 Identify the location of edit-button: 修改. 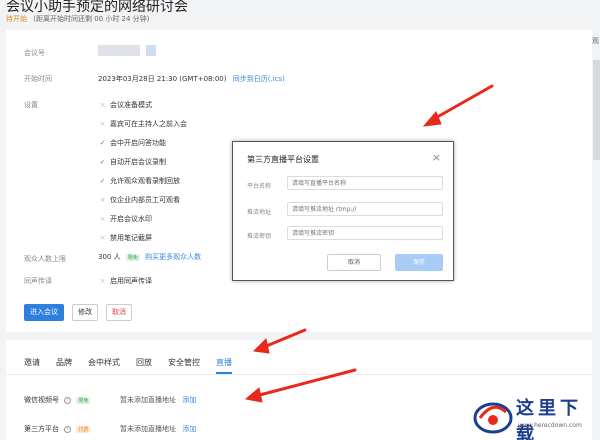
(85, 312).